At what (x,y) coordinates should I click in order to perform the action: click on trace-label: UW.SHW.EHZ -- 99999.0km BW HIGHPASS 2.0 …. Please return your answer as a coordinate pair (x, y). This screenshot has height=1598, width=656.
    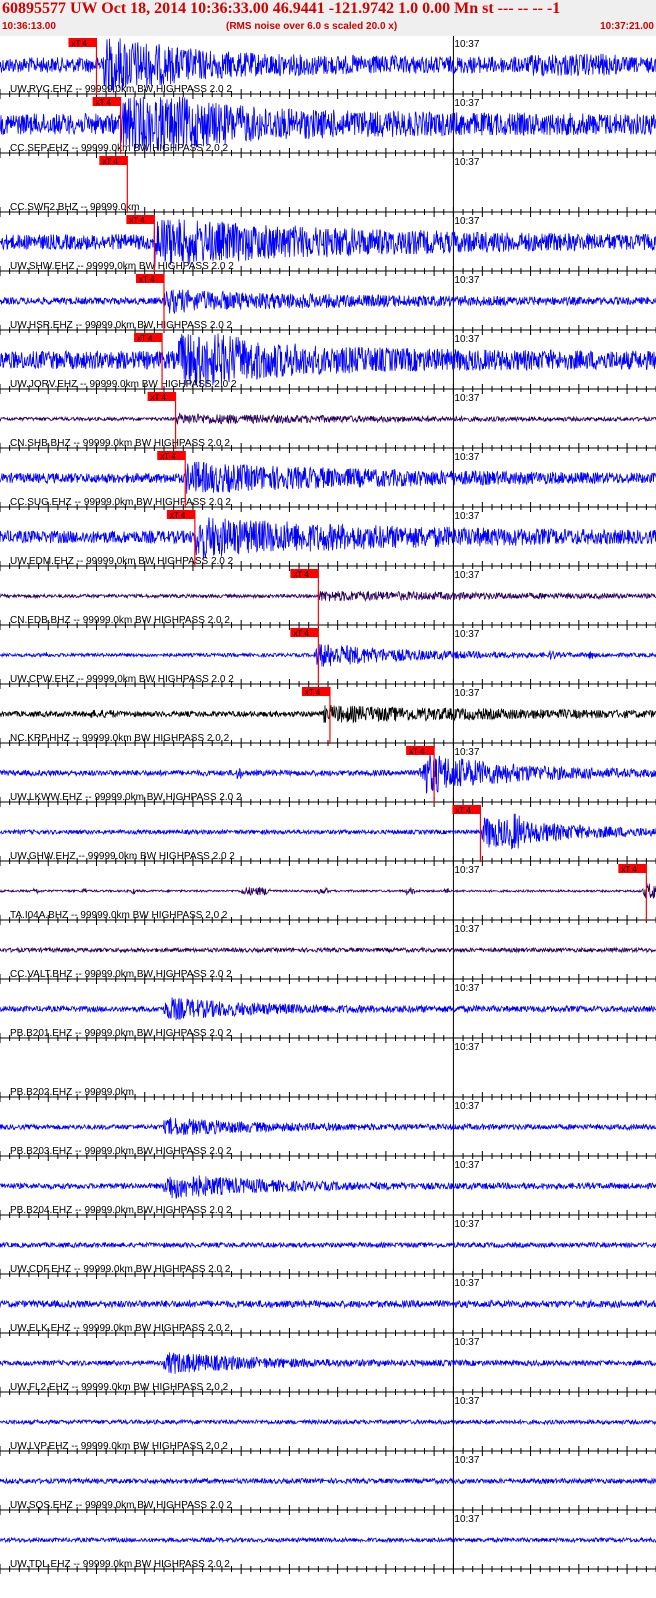
    Looking at the image, I should click on (122, 266).